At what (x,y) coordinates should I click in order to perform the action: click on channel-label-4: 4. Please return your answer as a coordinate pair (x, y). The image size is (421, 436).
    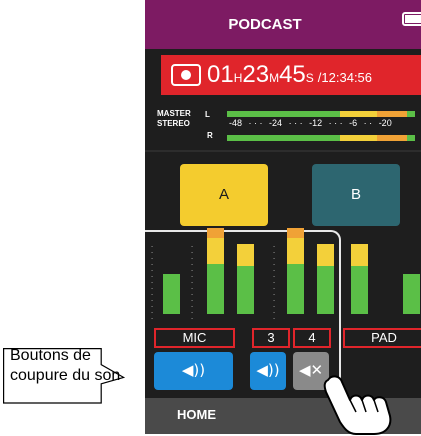
    Looking at the image, I should click on (312, 338).